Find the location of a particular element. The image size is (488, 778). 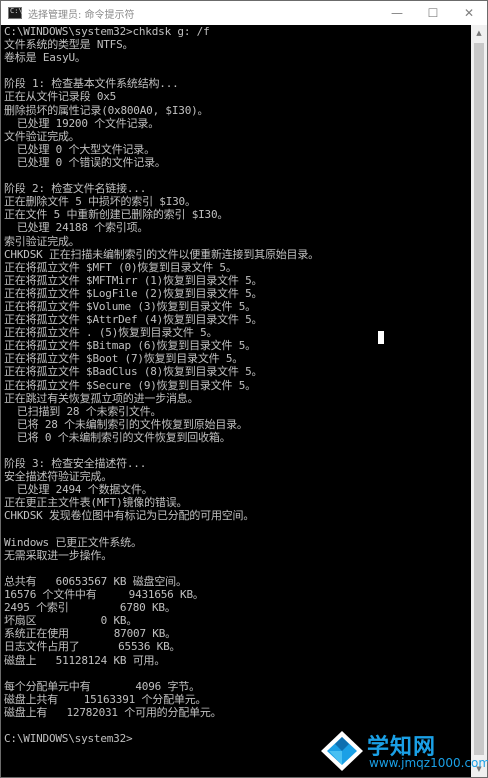

console-line: 坏扇区 0 KB。 is located at coordinates (71, 621).